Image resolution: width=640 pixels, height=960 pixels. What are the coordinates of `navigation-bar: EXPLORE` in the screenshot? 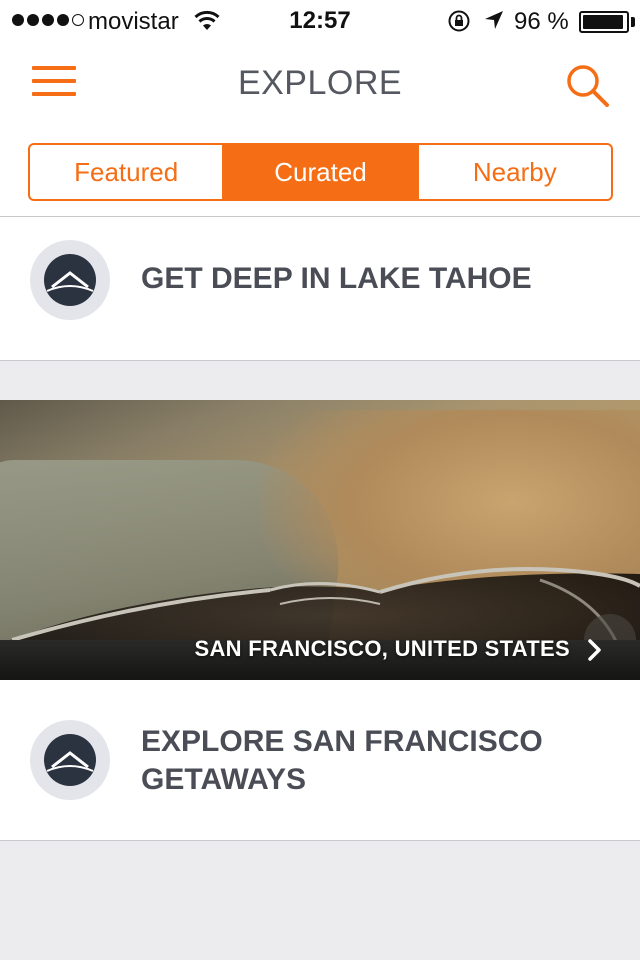 It's located at (320, 84).